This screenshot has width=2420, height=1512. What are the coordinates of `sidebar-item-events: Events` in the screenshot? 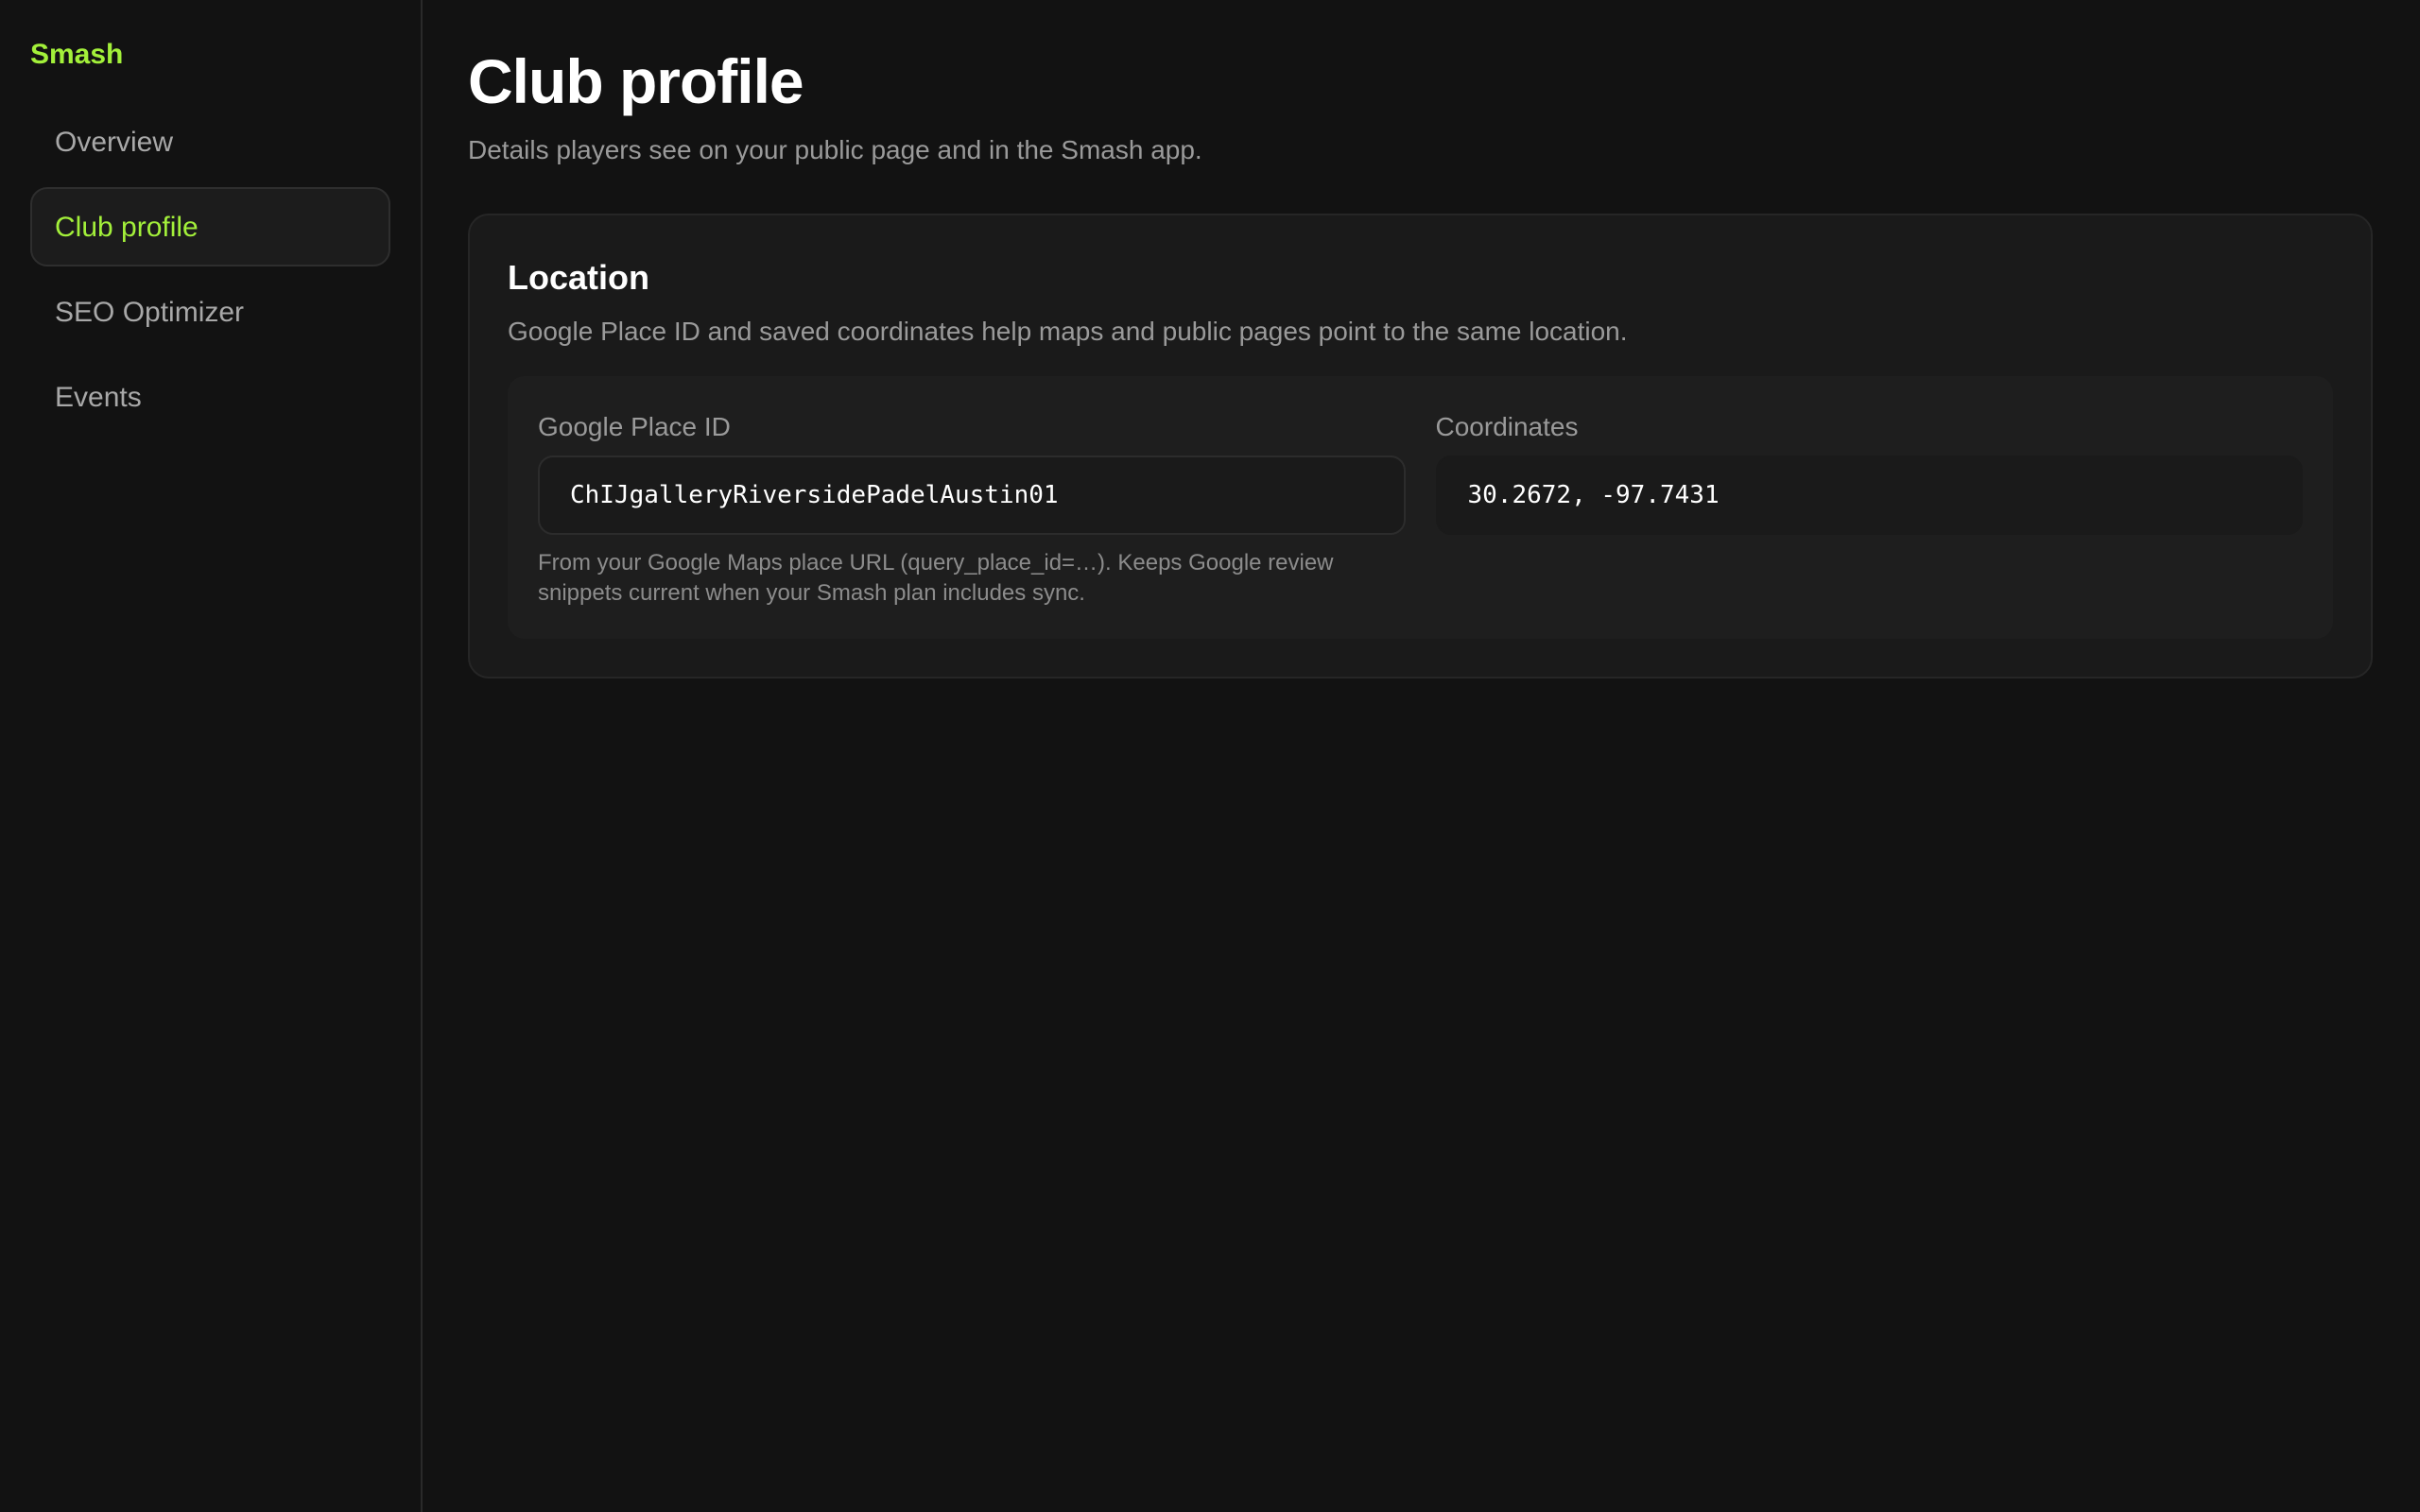 It's located at (210, 397).